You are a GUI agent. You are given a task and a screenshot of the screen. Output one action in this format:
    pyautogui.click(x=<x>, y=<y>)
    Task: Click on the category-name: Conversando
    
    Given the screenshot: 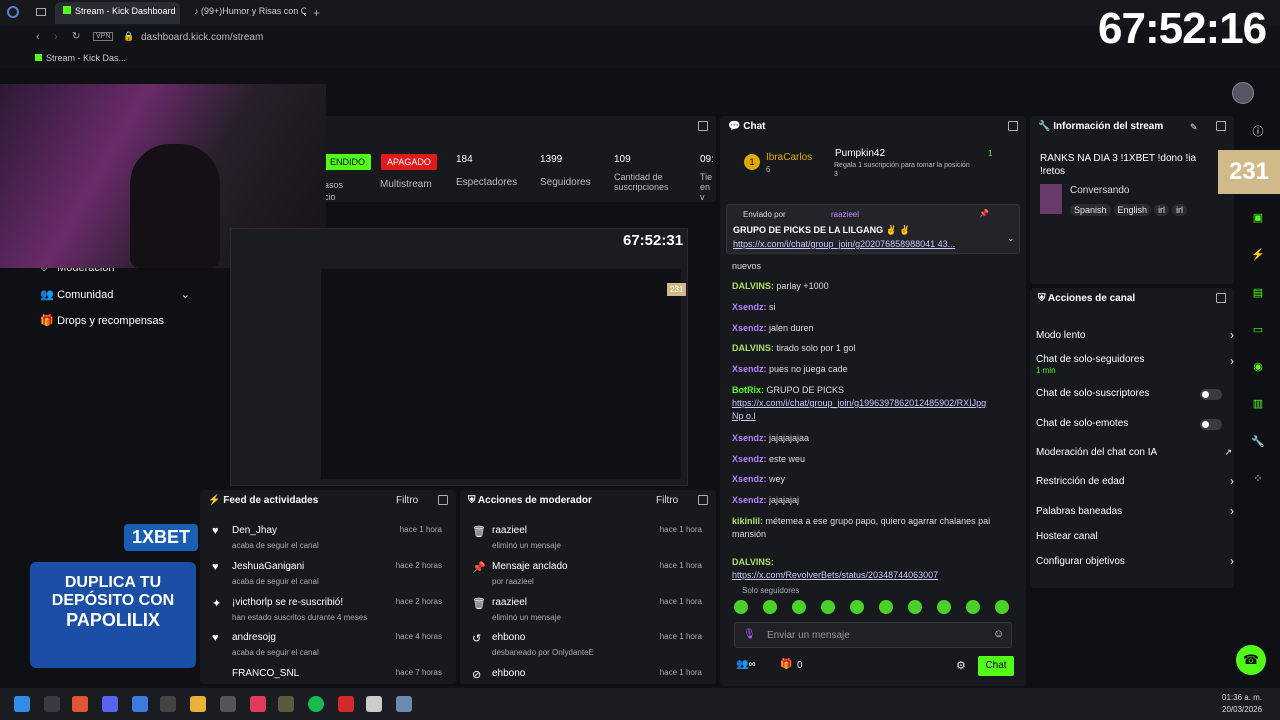 What is the action you would take?
    pyautogui.click(x=1099, y=190)
    